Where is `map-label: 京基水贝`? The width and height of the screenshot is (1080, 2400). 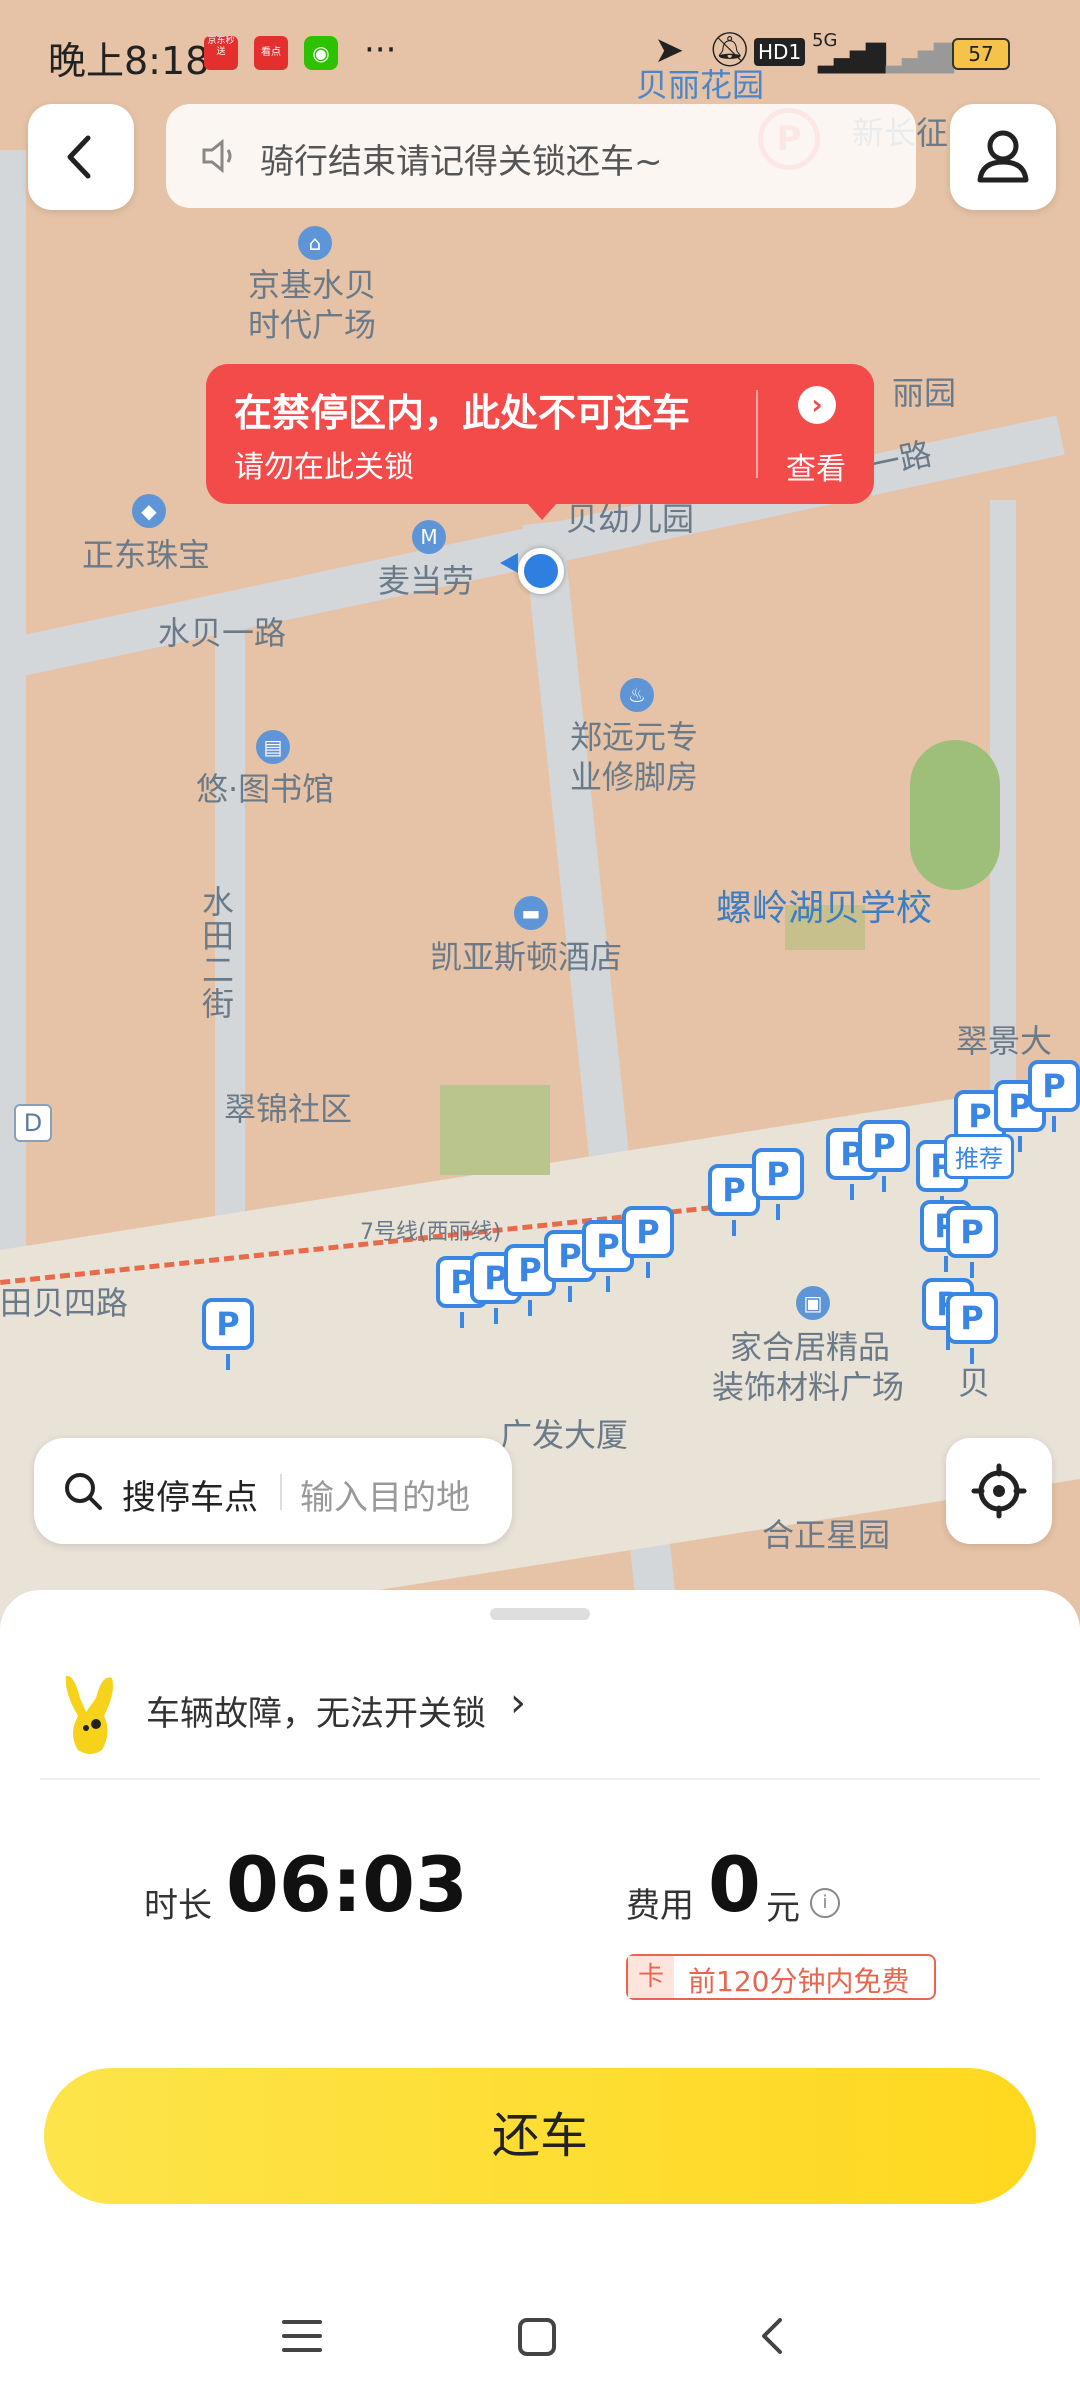 map-label: 京基水贝 is located at coordinates (312, 285).